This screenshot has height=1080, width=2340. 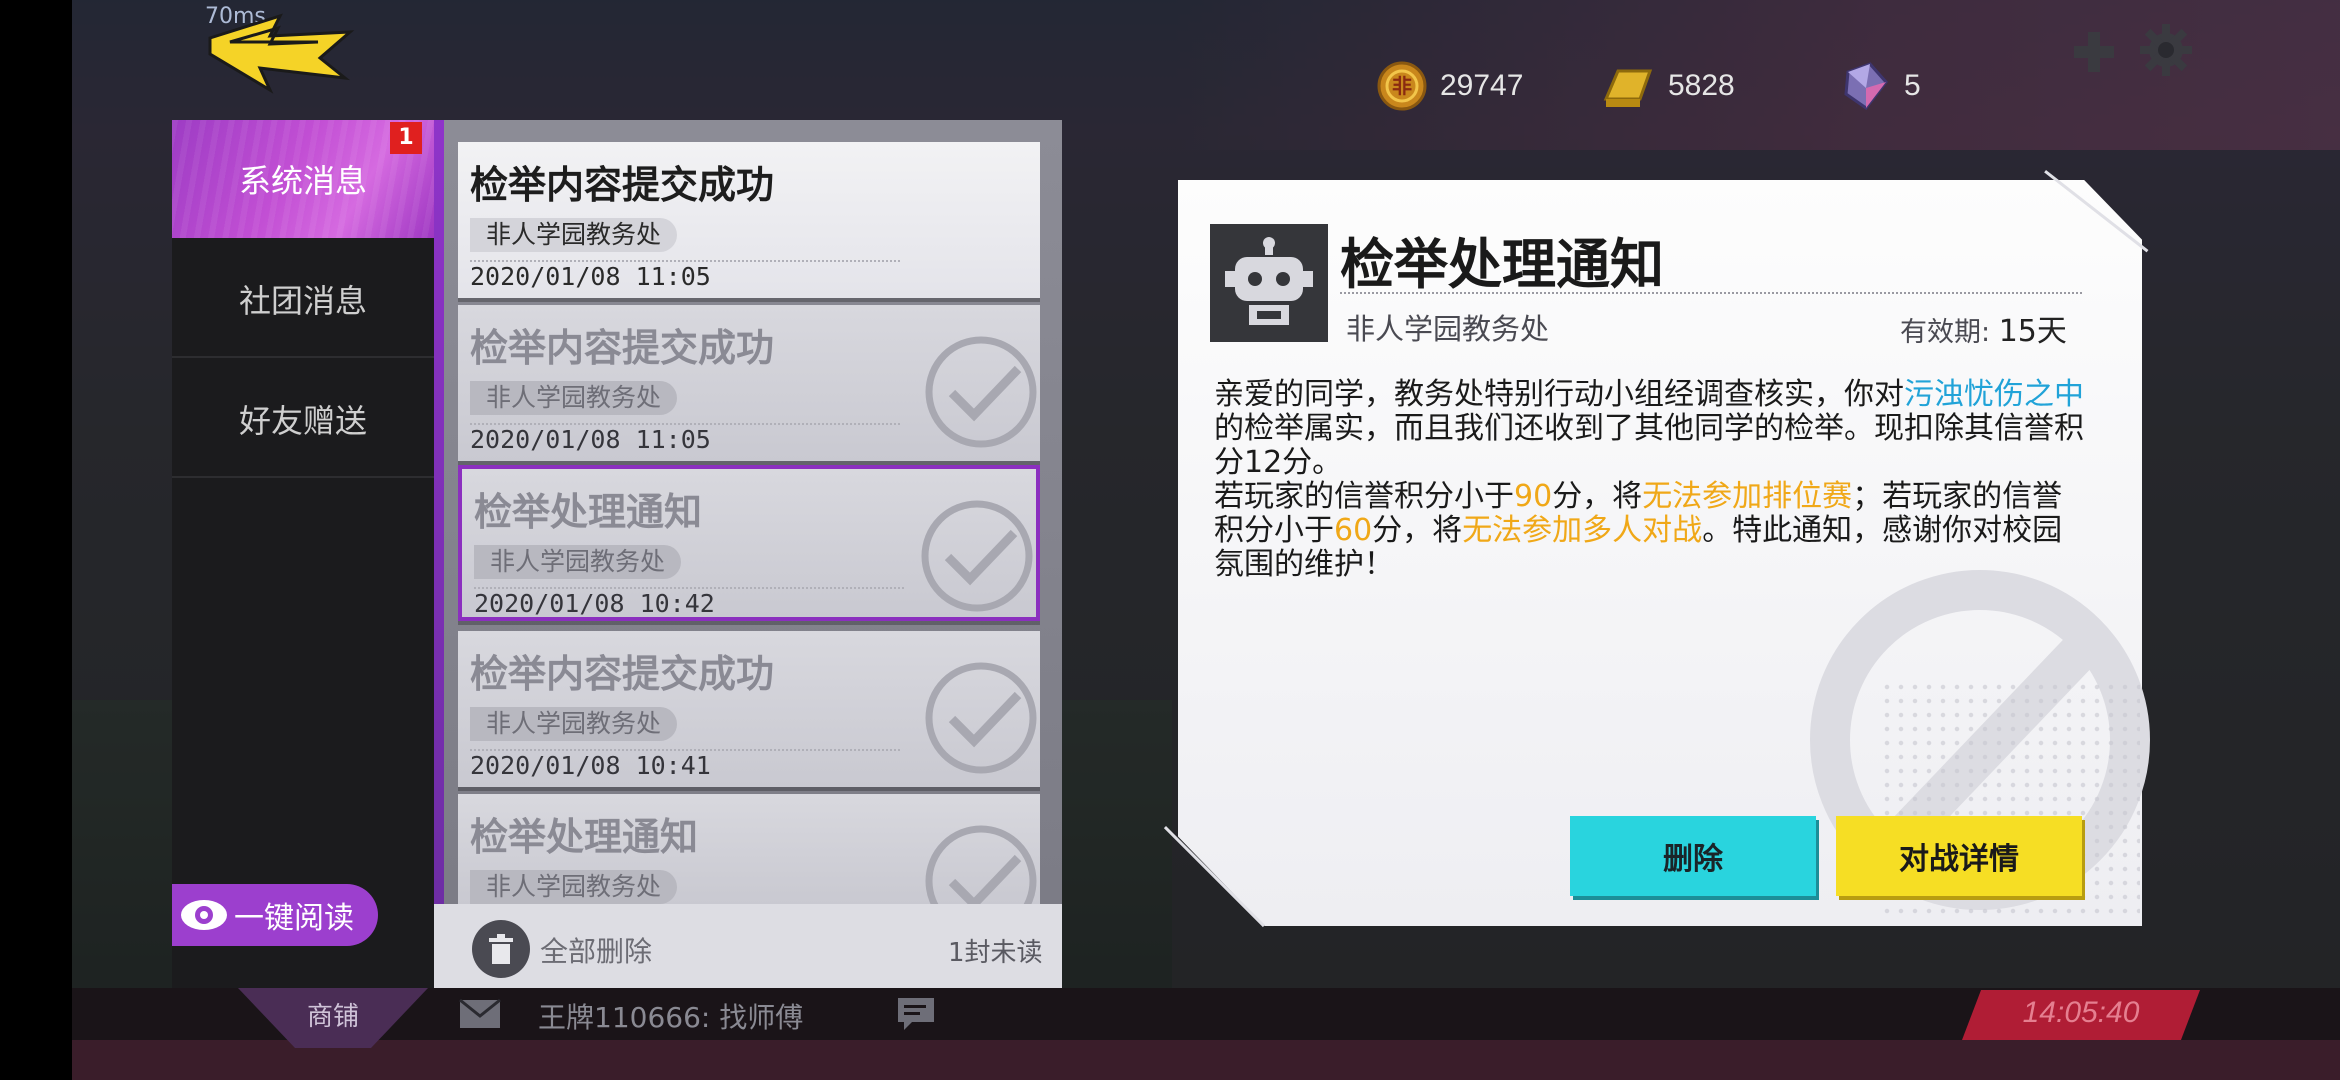 I want to click on detail-sender: 非人学园教务处, so click(x=1448, y=329).